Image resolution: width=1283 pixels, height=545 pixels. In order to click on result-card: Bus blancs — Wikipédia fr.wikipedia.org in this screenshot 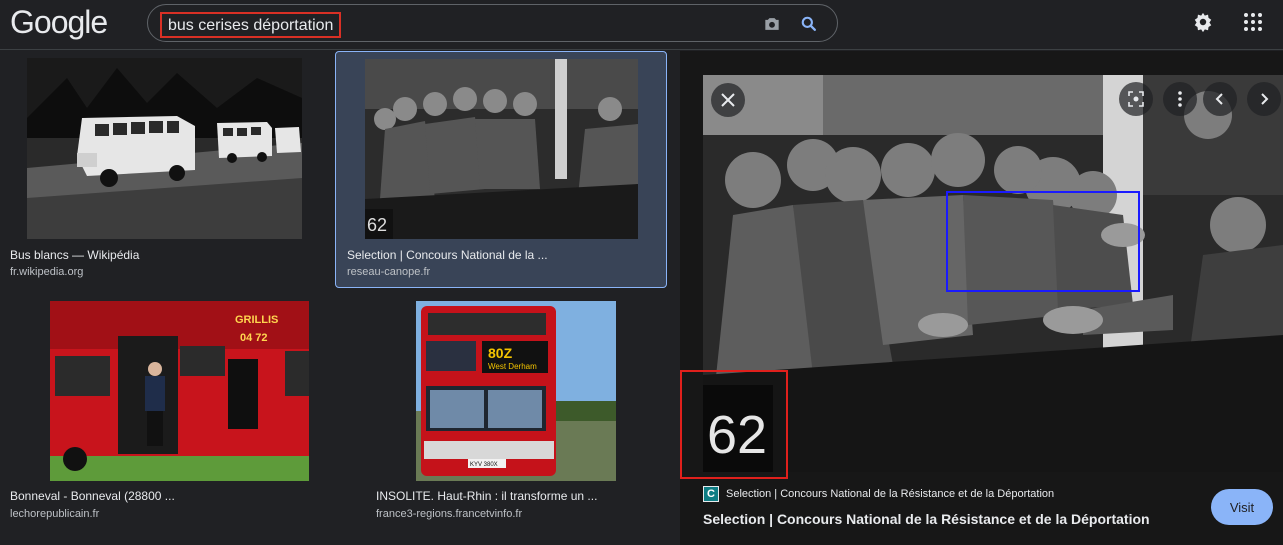, I will do `click(165, 167)`.